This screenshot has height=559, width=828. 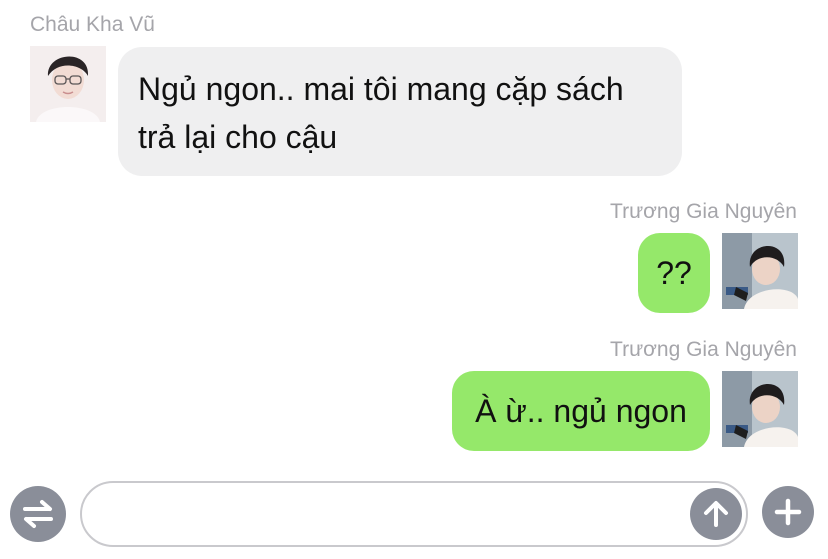 What do you see at coordinates (381, 89) in the screenshot?
I see `message-text-line: Ngủ ngon.. mai tôi mang cặp sách` at bounding box center [381, 89].